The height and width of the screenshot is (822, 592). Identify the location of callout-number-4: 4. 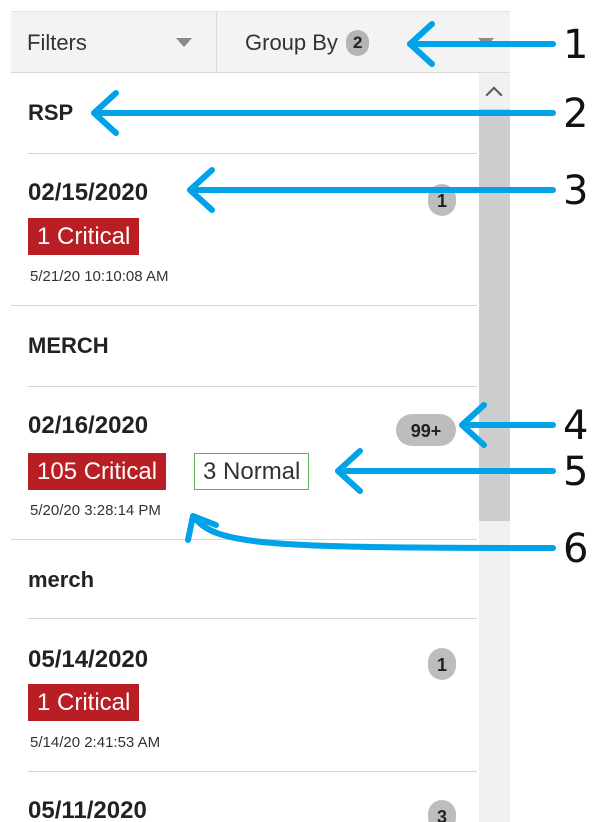
(576, 426).